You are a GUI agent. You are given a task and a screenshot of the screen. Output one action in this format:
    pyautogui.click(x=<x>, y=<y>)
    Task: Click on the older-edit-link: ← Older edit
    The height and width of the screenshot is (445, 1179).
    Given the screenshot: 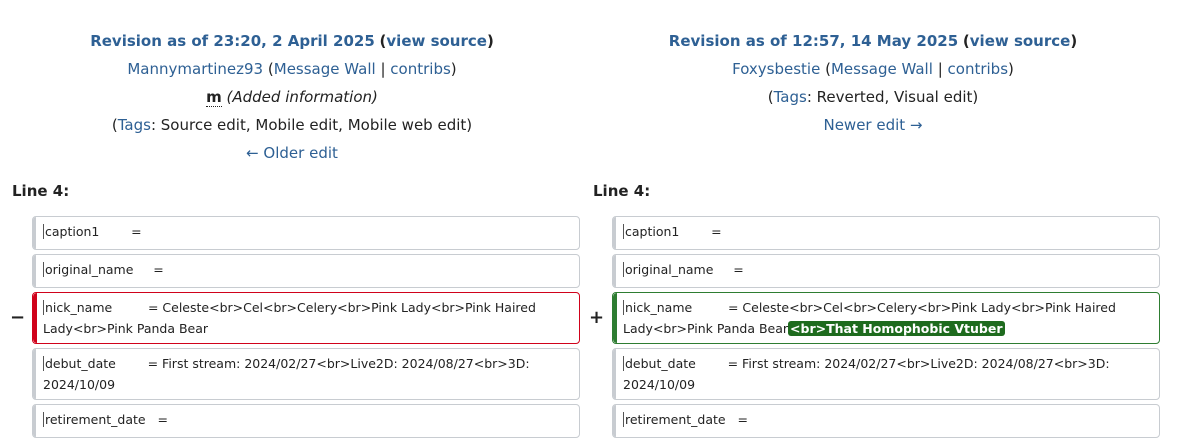 What is the action you would take?
    pyautogui.click(x=292, y=153)
    